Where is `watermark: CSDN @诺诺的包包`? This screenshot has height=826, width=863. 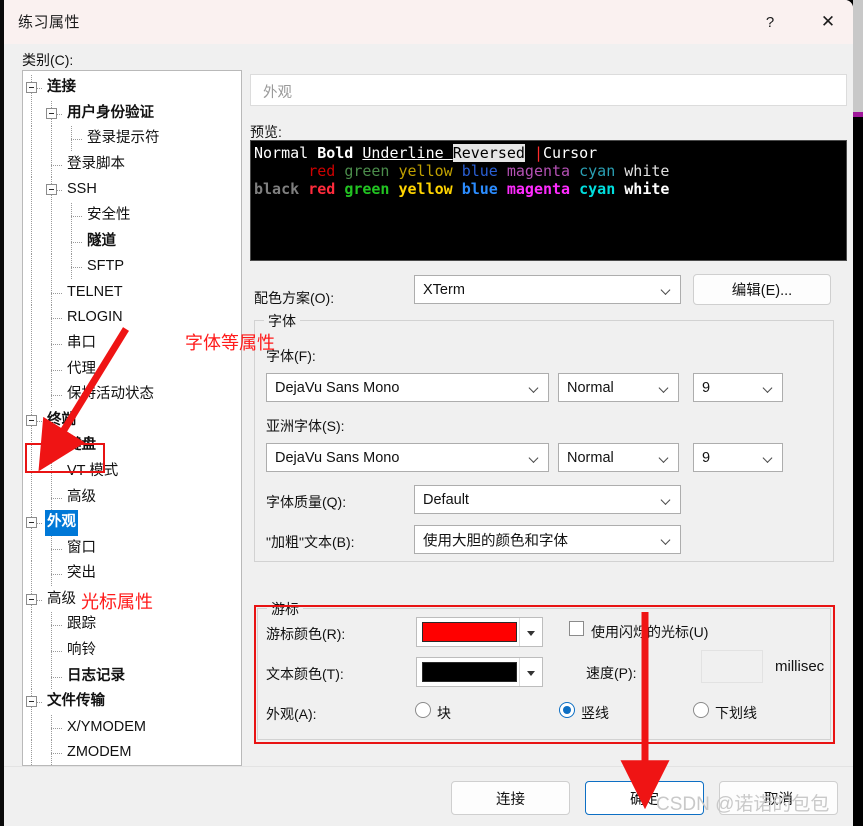
watermark: CSDN @诺诺的包包 is located at coordinates (743, 804).